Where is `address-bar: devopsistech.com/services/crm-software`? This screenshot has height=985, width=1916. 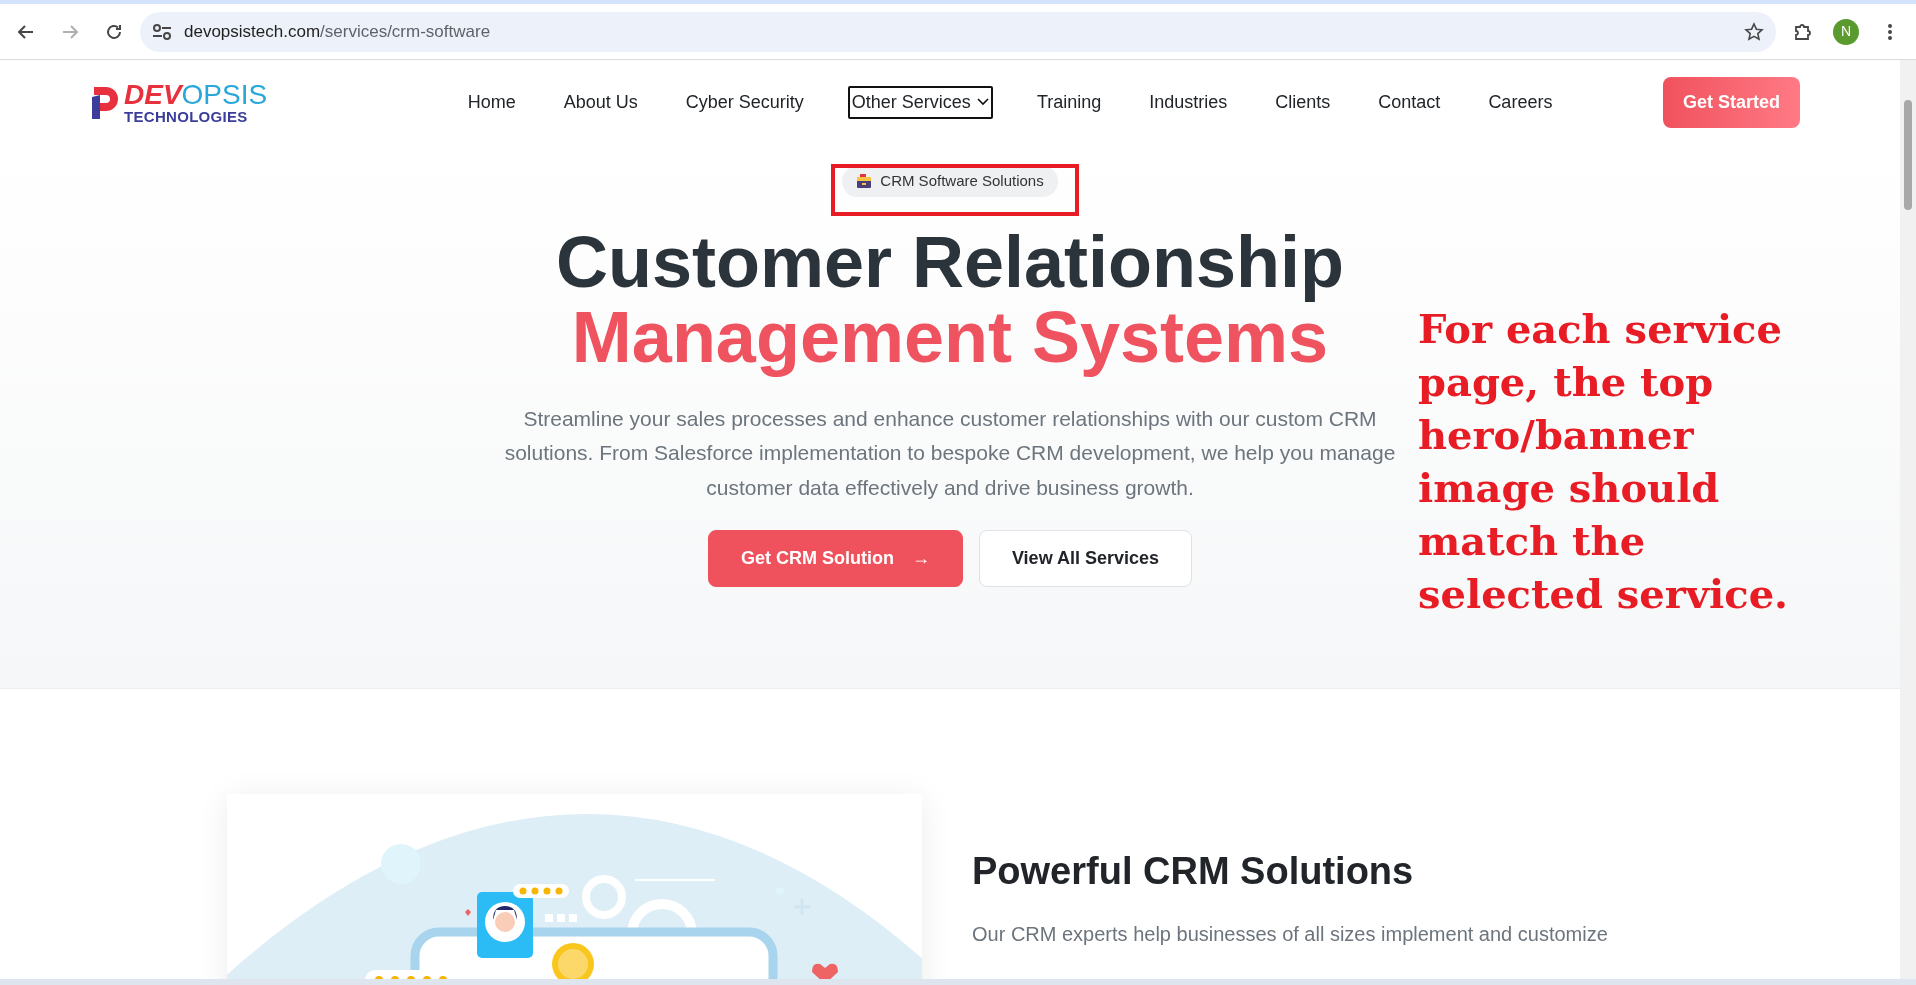 address-bar: devopsistech.com/services/crm-software is located at coordinates (958, 31).